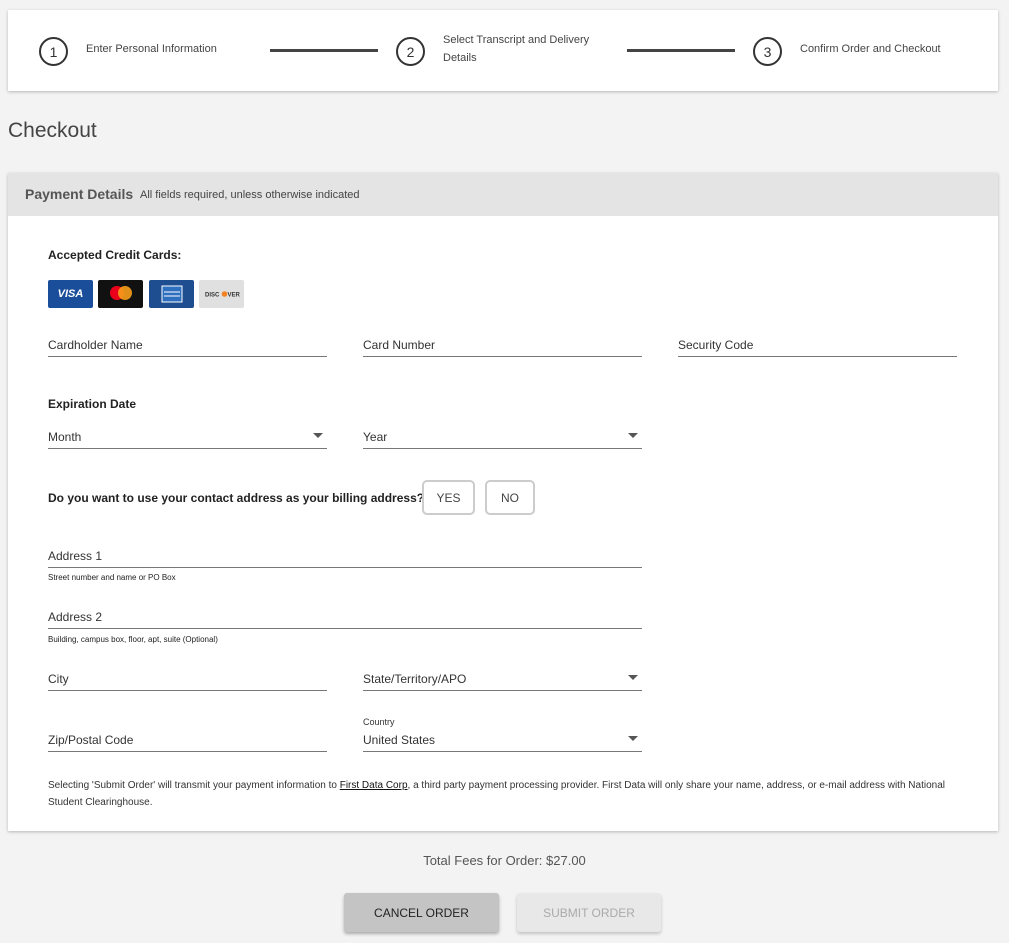 This screenshot has width=1009, height=943. I want to click on address-1-field: Address 1, so click(345, 555).